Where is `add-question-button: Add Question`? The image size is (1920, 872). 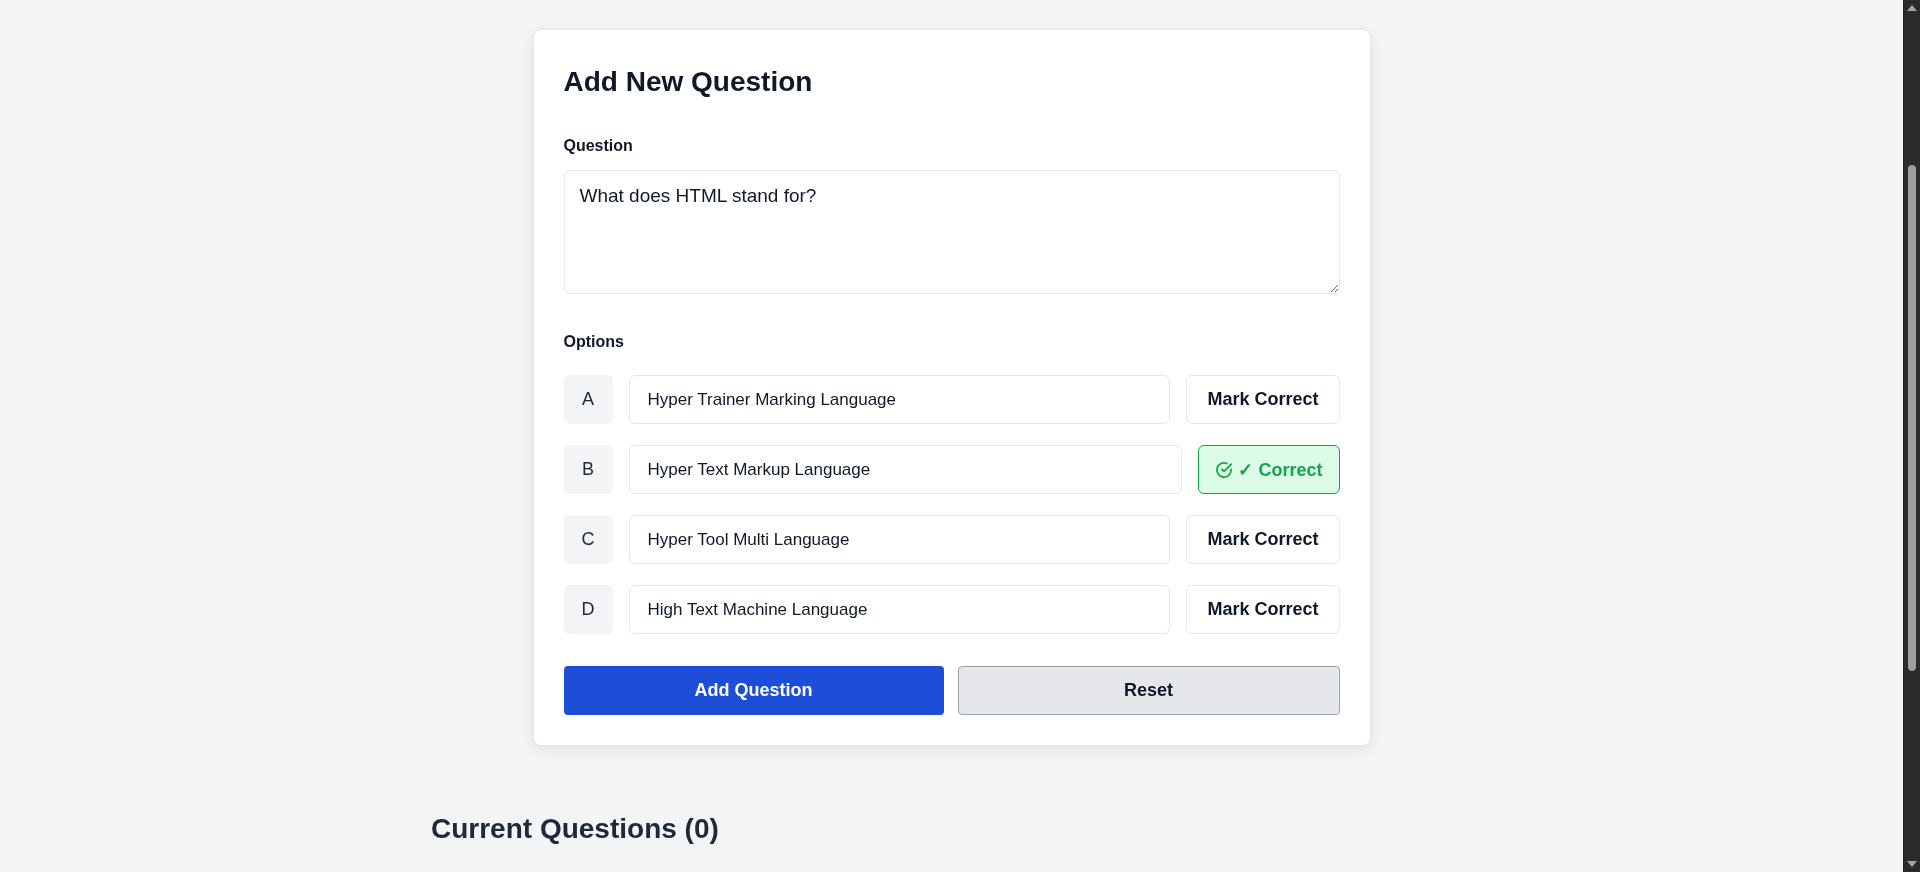 add-question-button: Add Question is located at coordinates (753, 690).